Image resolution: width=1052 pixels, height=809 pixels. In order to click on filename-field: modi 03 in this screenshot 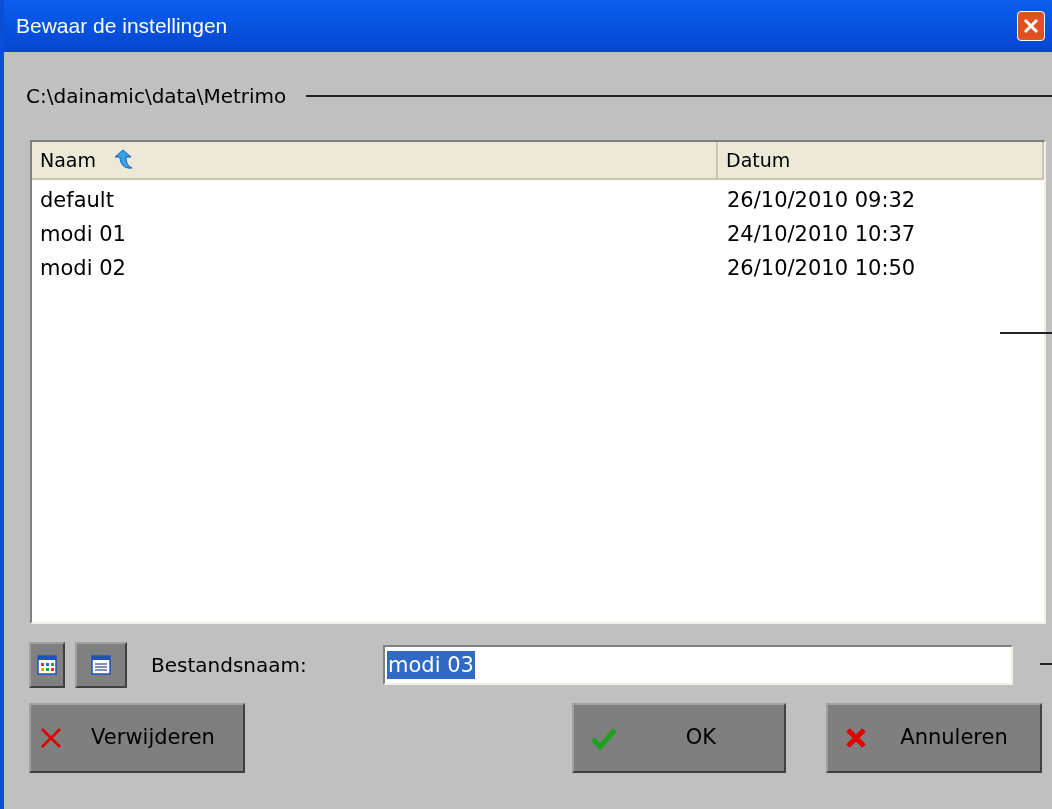, I will do `click(698, 665)`.